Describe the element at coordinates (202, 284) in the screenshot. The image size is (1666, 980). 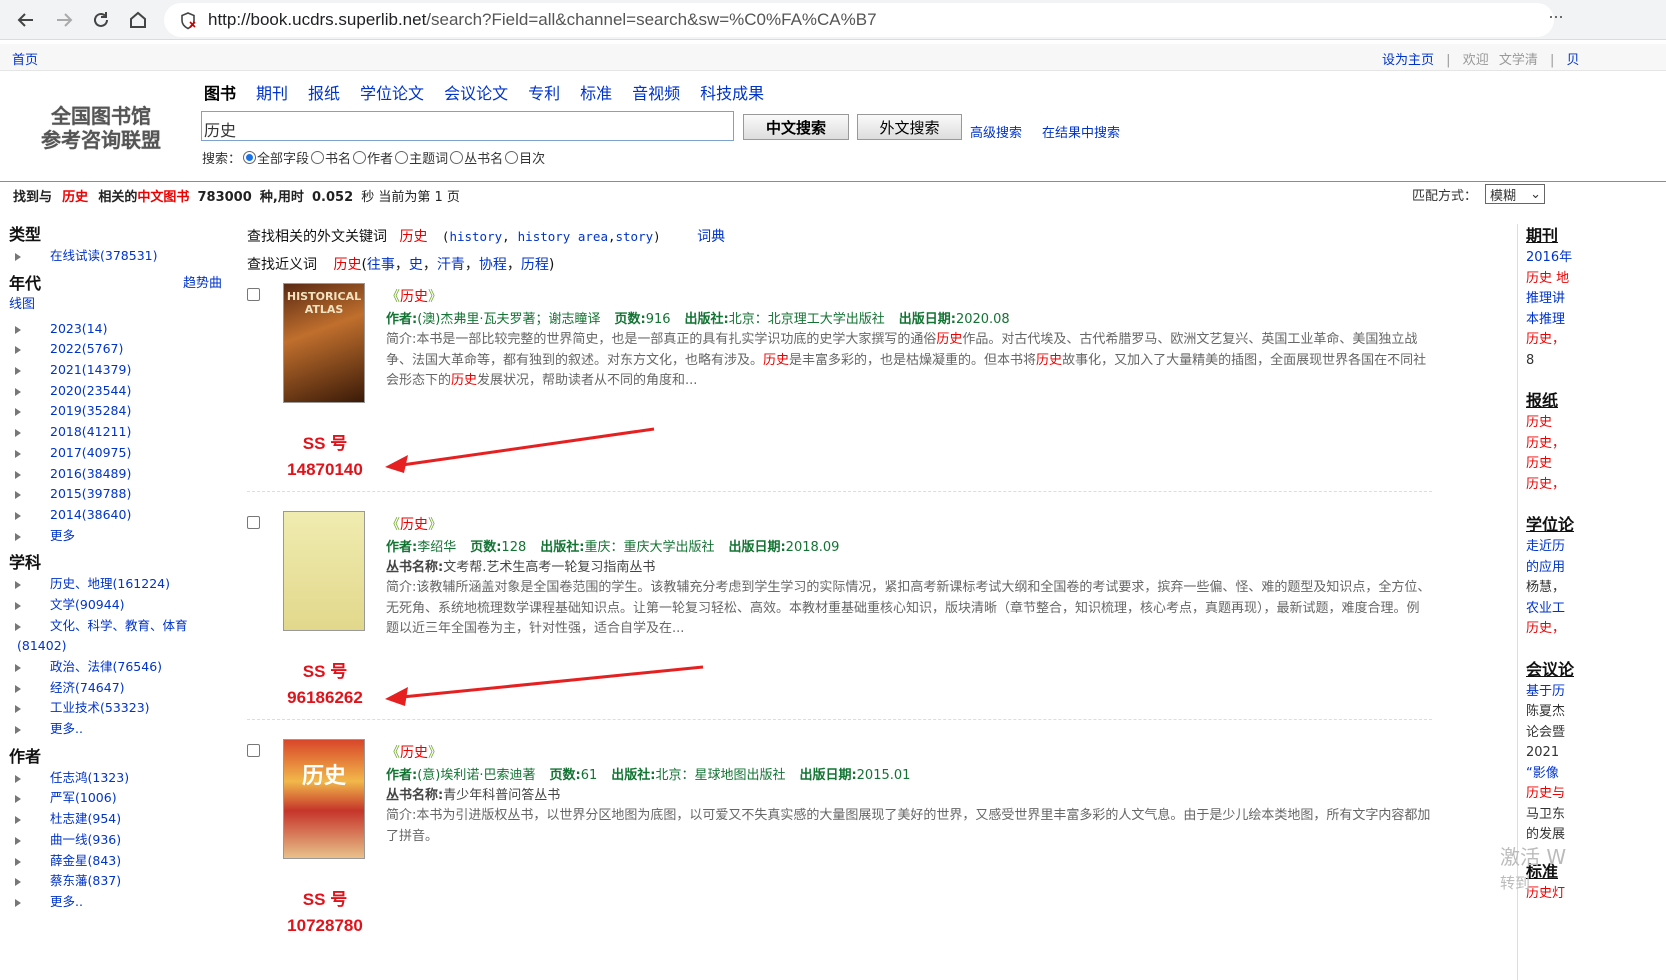
I see `trend-chart-link: 趋势曲` at that location.